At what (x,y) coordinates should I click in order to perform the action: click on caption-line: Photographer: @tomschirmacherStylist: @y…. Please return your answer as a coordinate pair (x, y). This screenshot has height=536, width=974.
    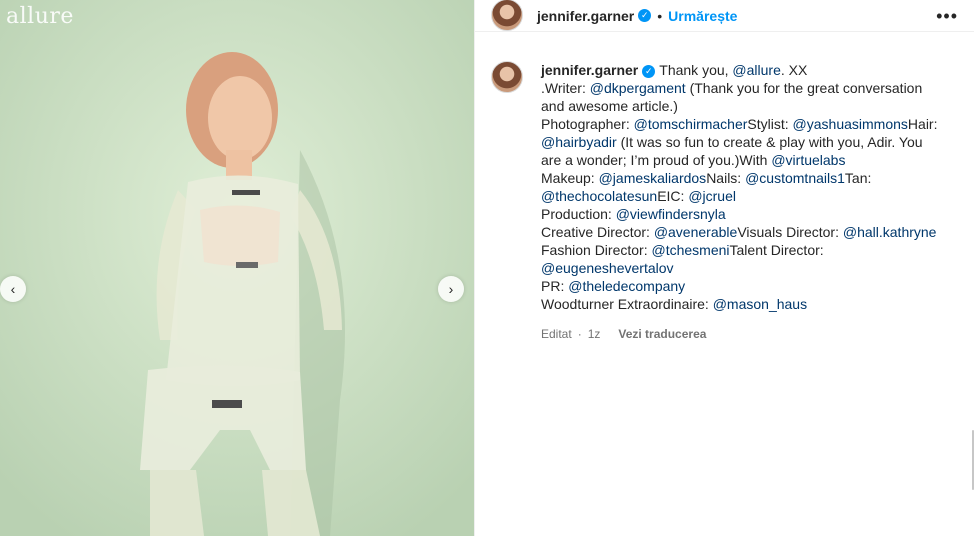
    Looking at the image, I should click on (741, 124).